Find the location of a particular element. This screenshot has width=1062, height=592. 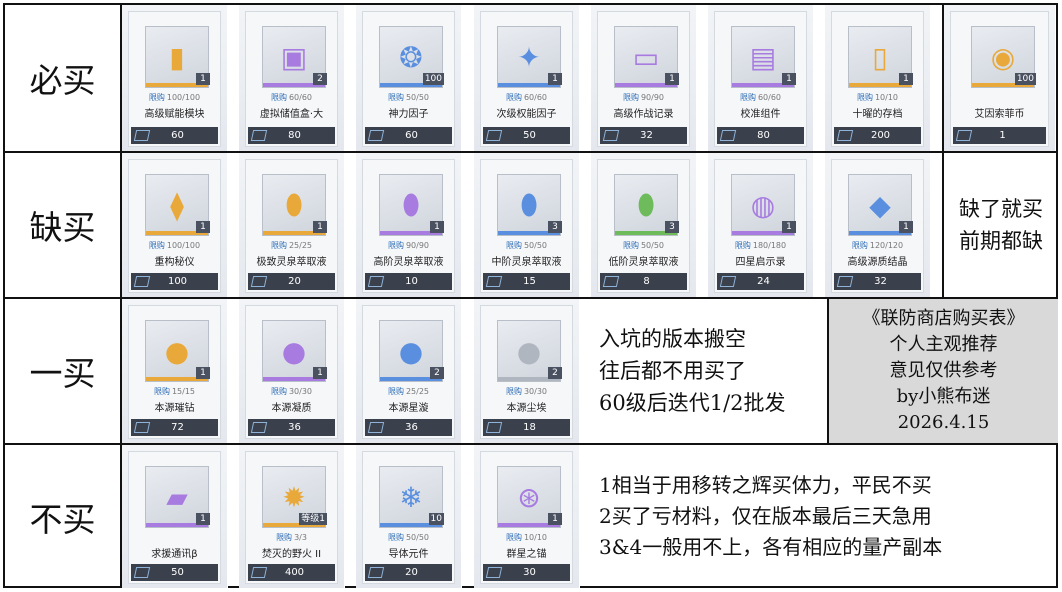

item-name: 虚拟储值盒·大 is located at coordinates (291, 114).